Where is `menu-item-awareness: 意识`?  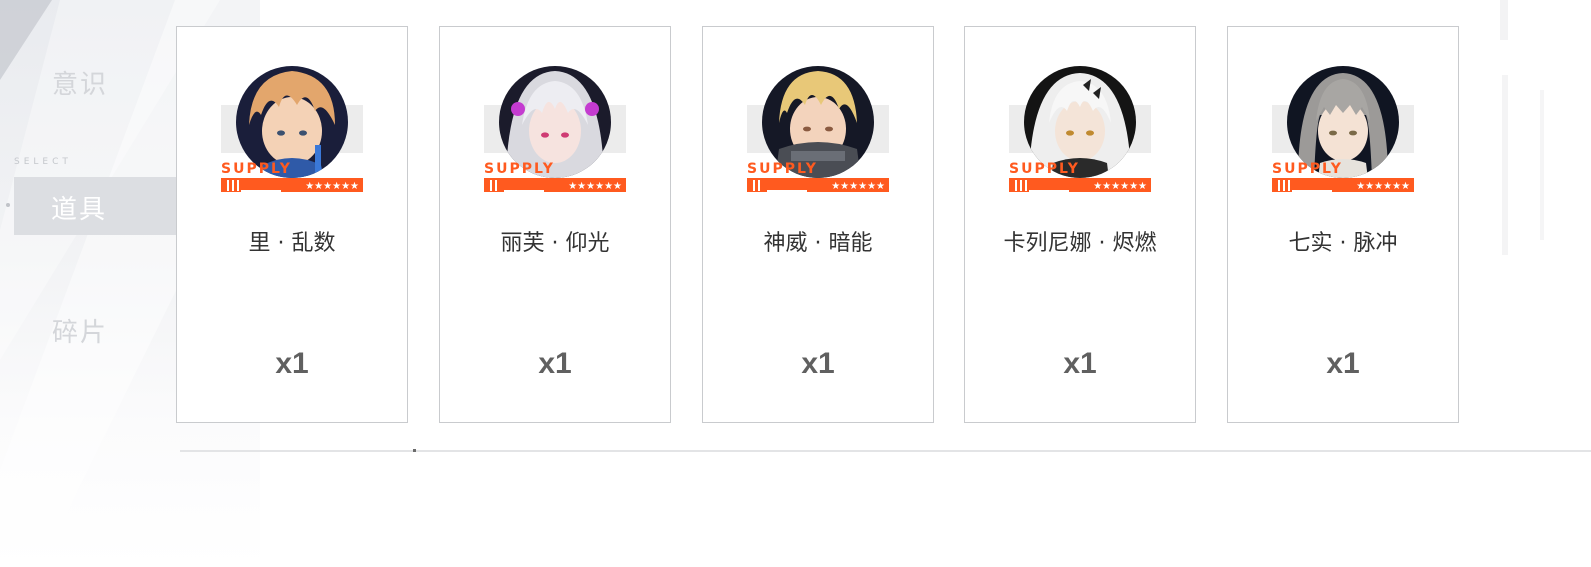
menu-item-awareness: 意识 is located at coordinates (80, 82).